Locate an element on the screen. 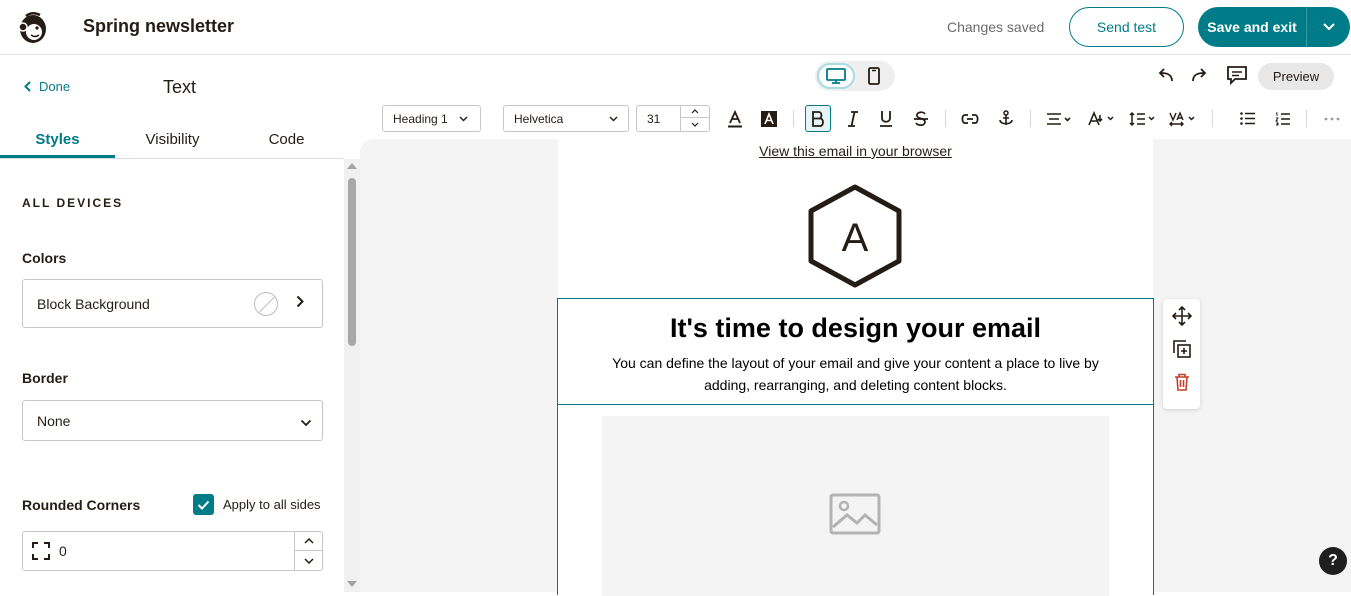 The image size is (1351, 596). font-size-stepper: 31 is located at coordinates (673, 118).